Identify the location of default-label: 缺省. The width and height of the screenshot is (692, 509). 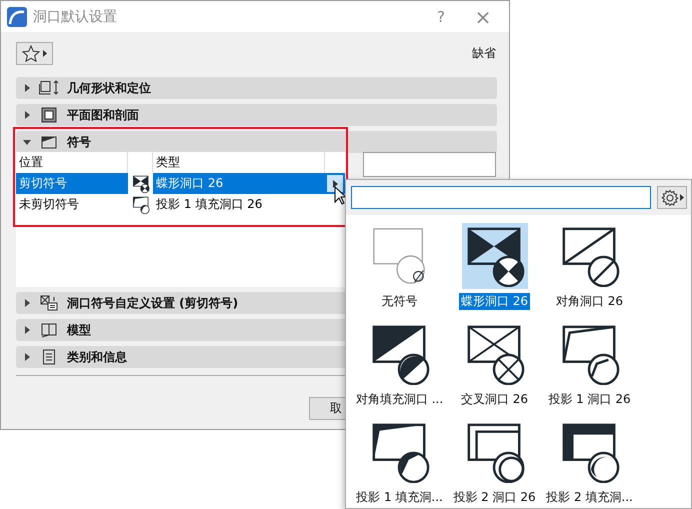
(484, 53).